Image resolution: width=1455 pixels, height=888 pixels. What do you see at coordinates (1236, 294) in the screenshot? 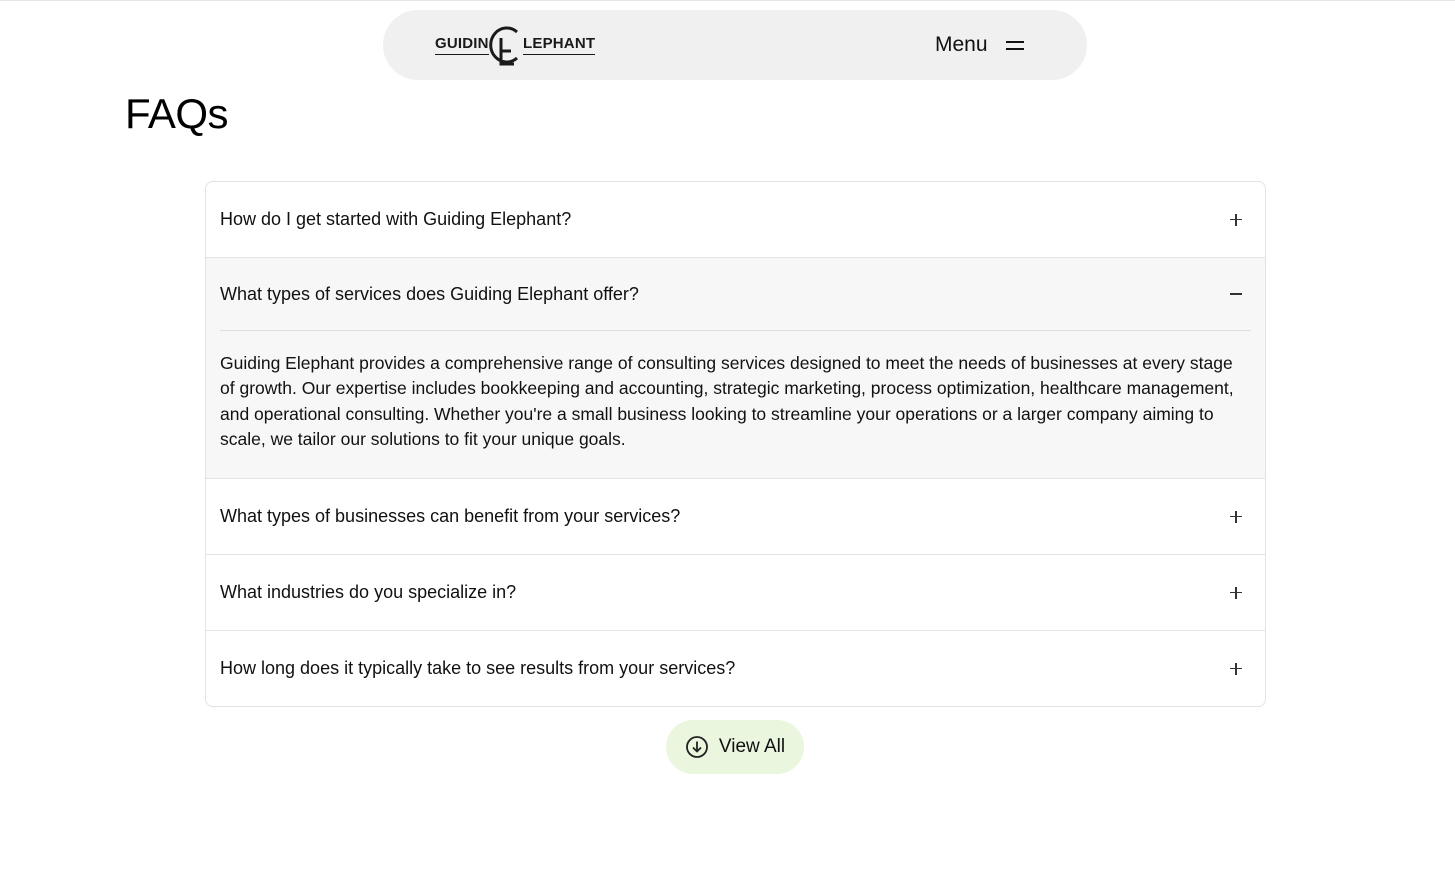
I see `minus-icon` at bounding box center [1236, 294].